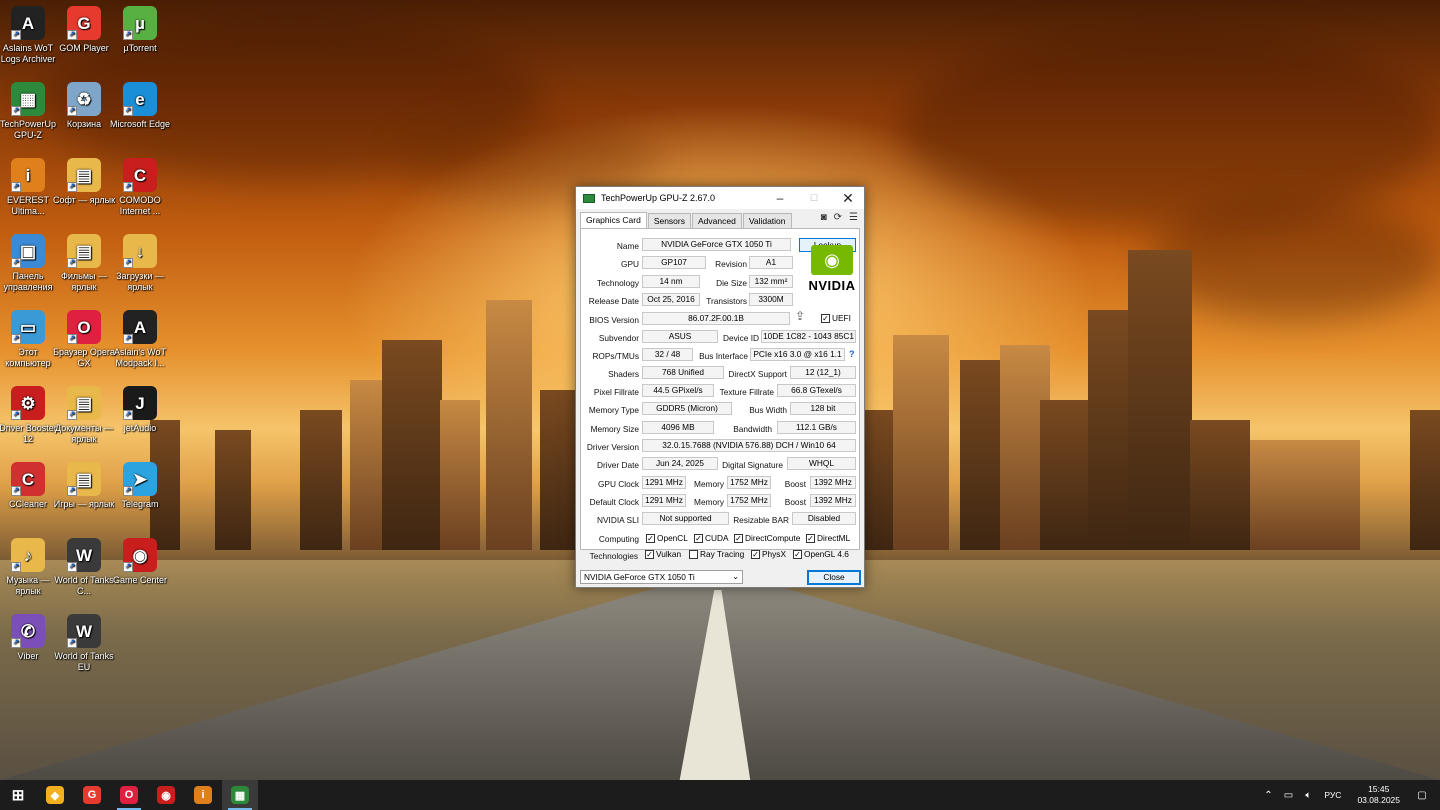 The width and height of the screenshot is (1440, 810). I want to click on label-bandwidth: Bandwidth, so click(752, 429).